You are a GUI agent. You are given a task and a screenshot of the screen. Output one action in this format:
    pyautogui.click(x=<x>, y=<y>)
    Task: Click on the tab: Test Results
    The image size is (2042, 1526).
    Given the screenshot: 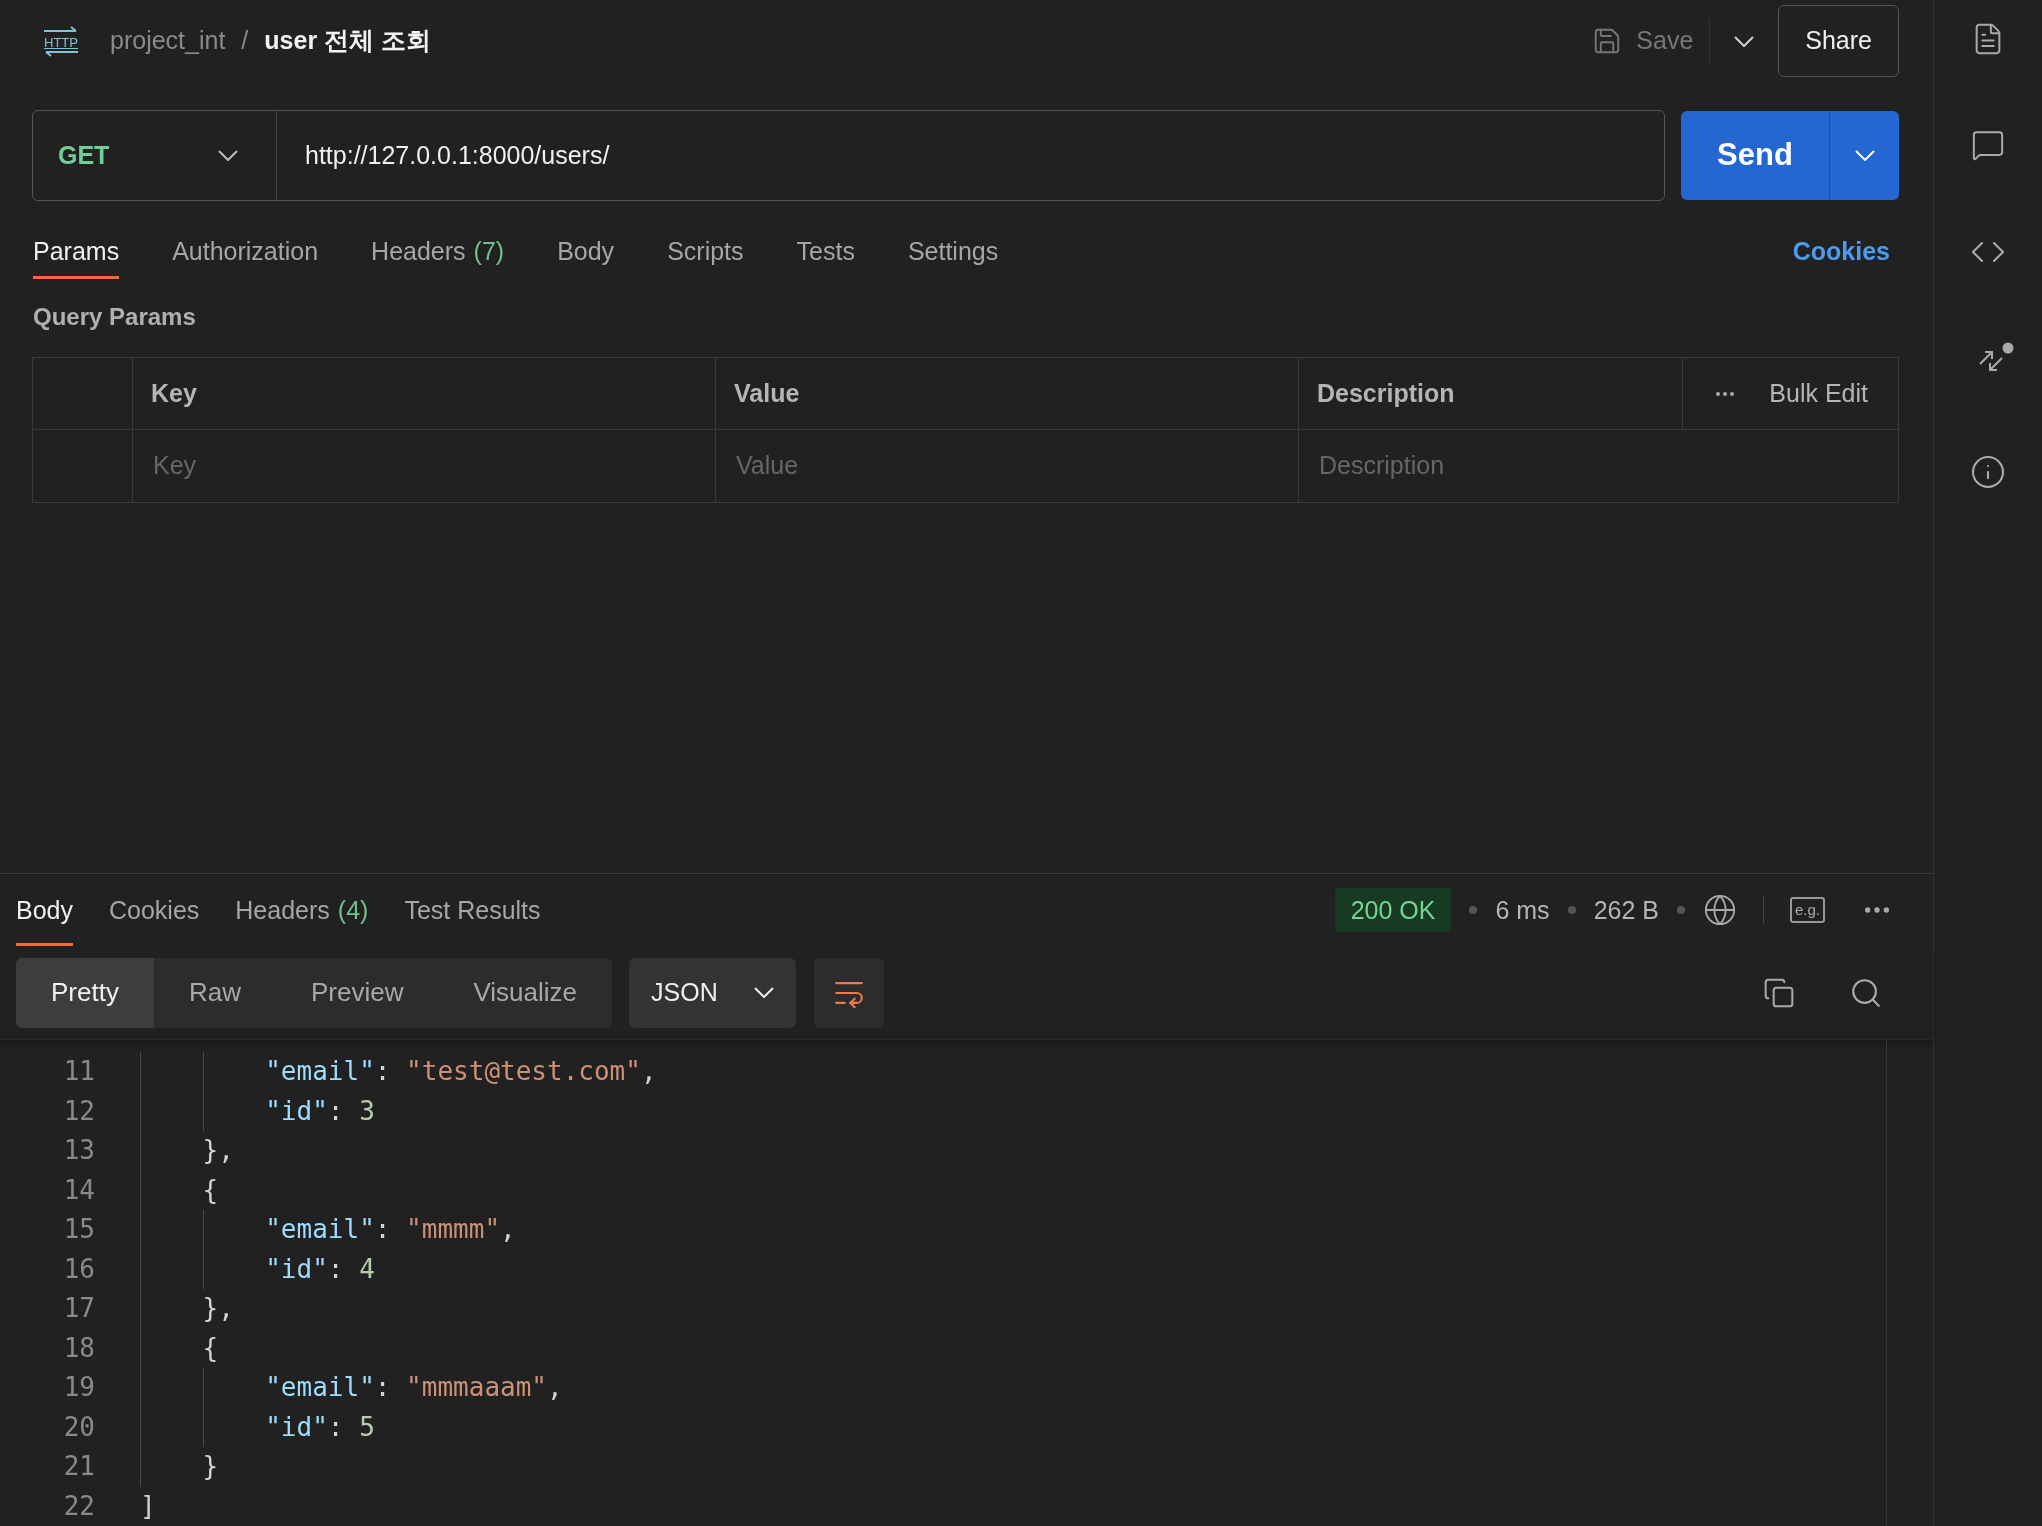 What is the action you would take?
    pyautogui.click(x=472, y=910)
    